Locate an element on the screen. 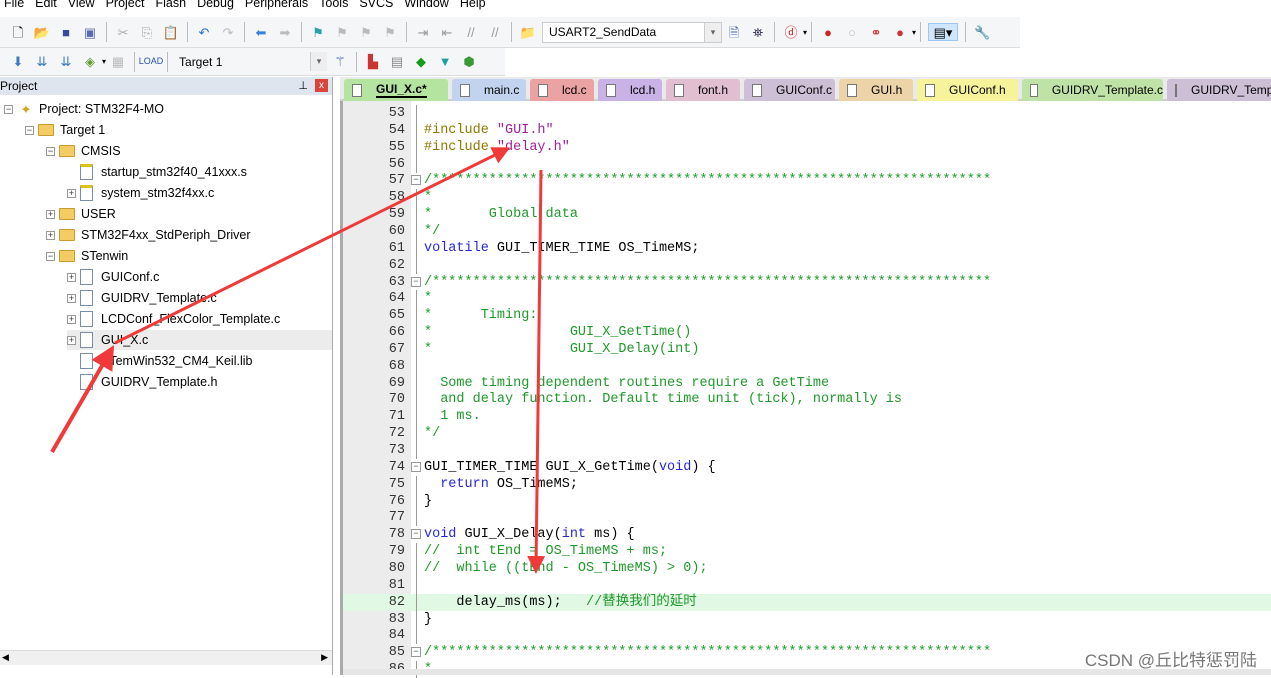 The height and width of the screenshot is (678, 1271). tree-item: − Target 1 is located at coordinates (65, 130).